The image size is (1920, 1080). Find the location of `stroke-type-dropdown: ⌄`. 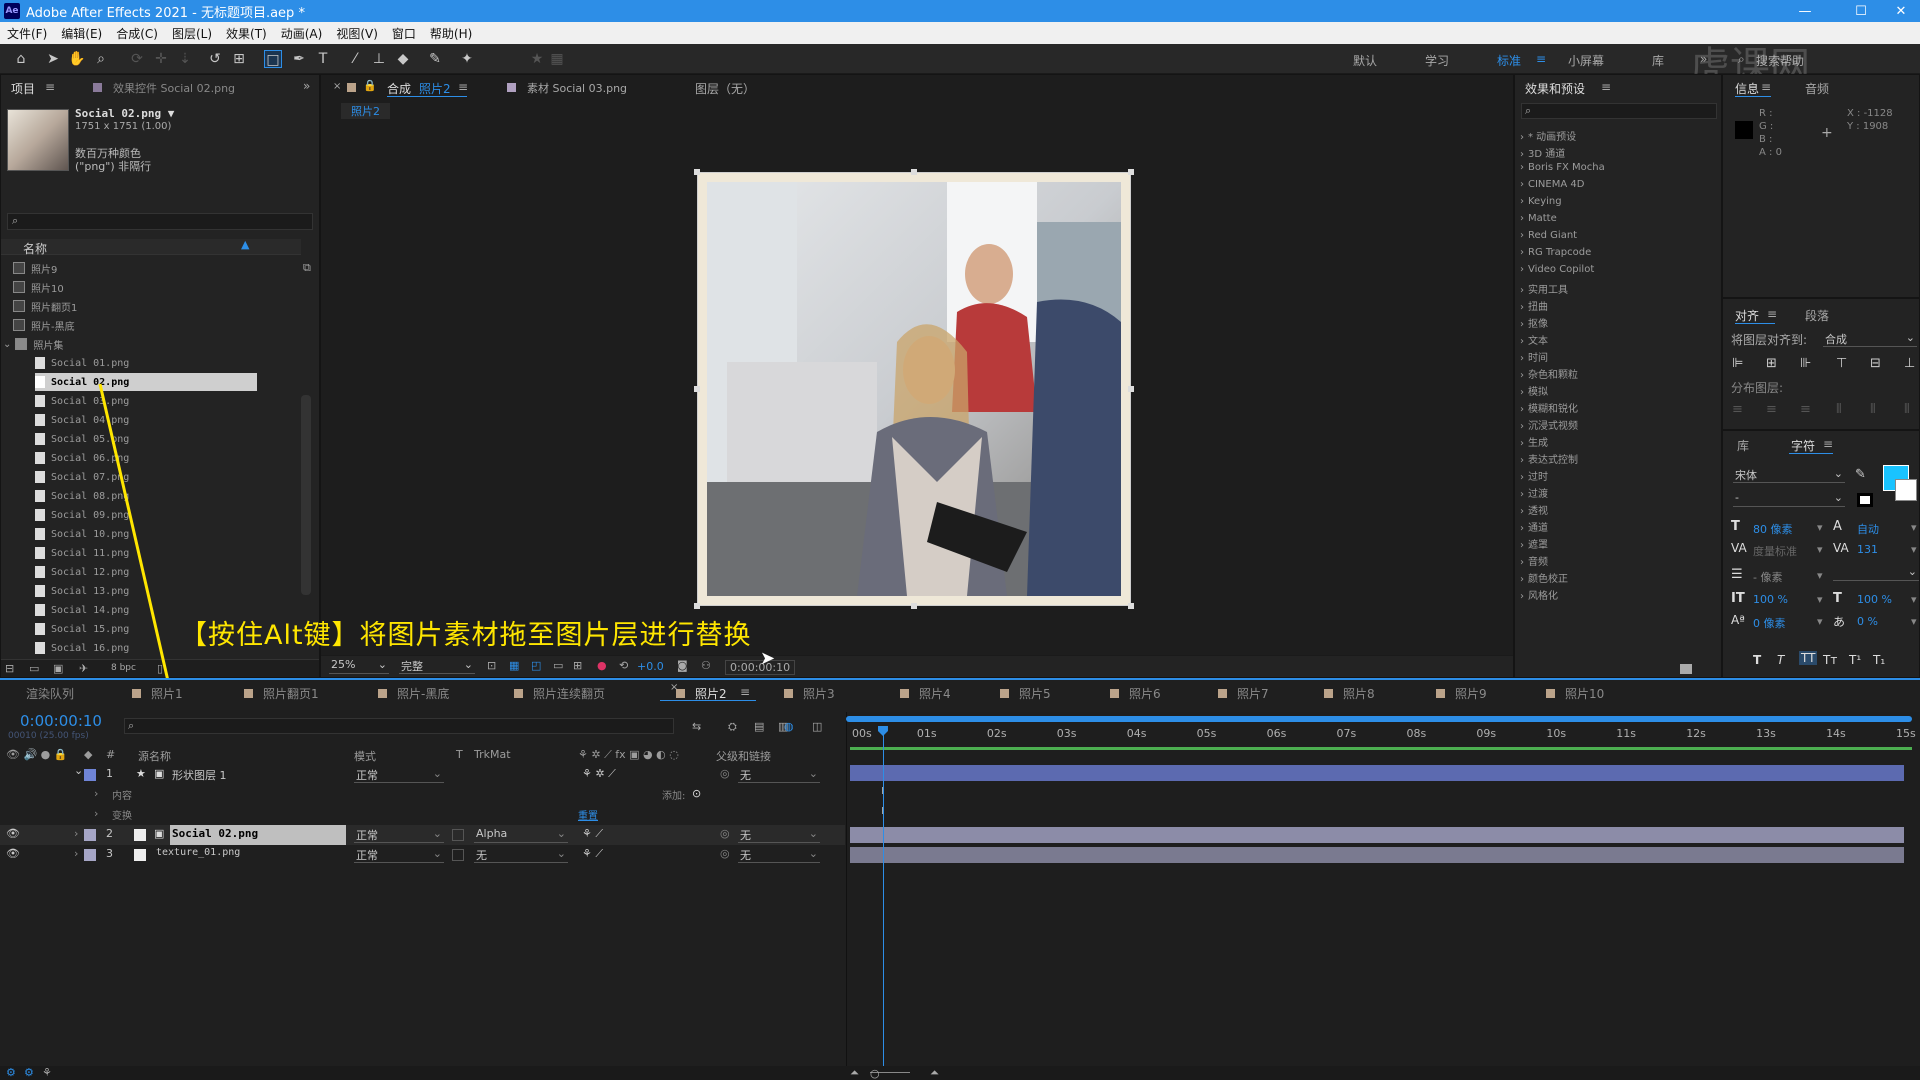

stroke-type-dropdown: ⌄ is located at coordinates (1876, 573).